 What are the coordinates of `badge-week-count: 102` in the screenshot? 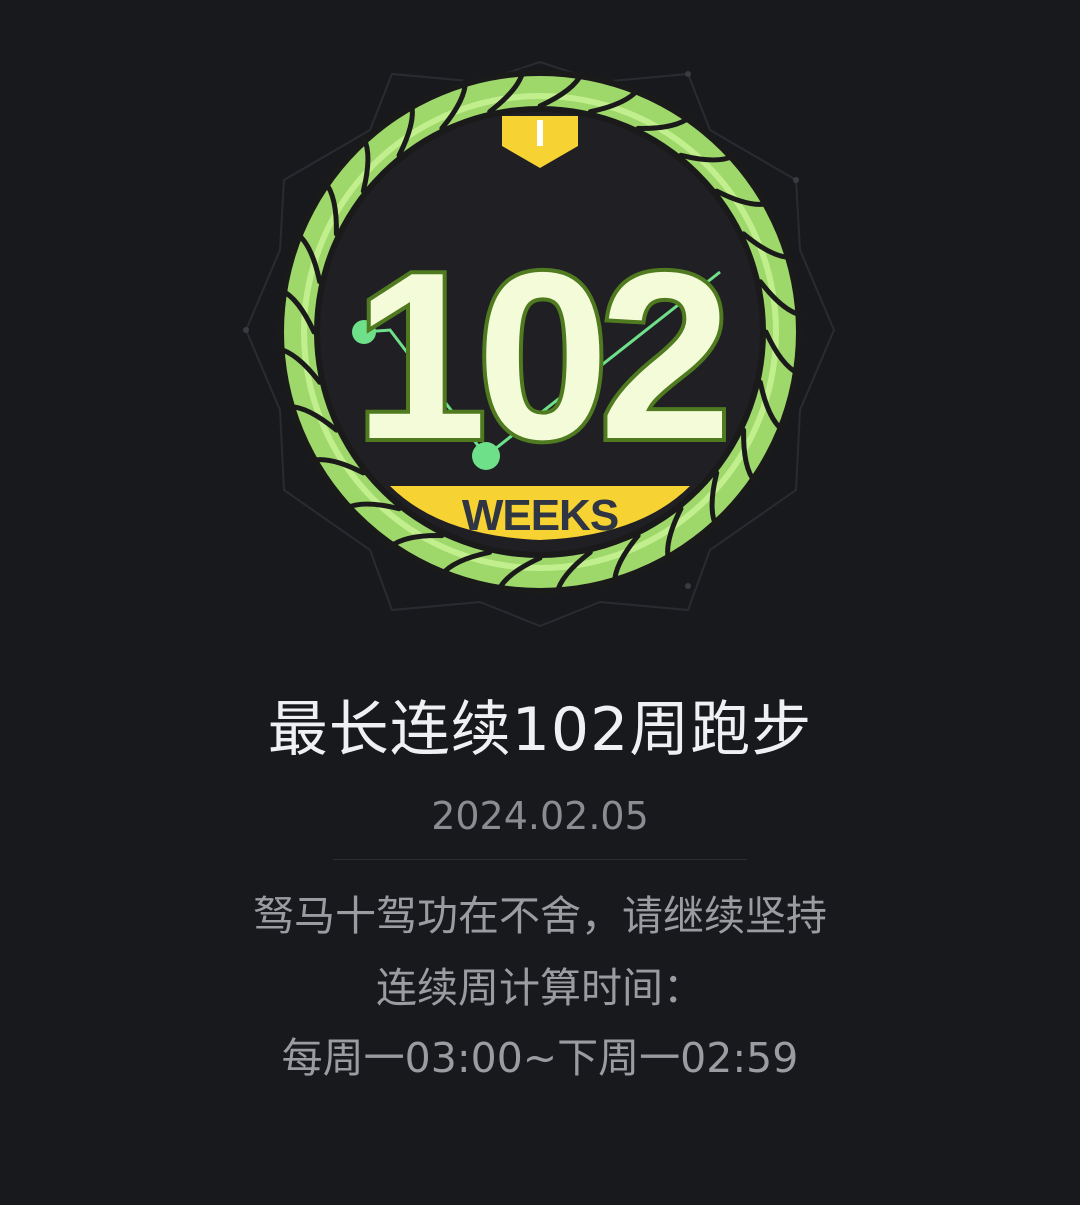 It's located at (538, 356).